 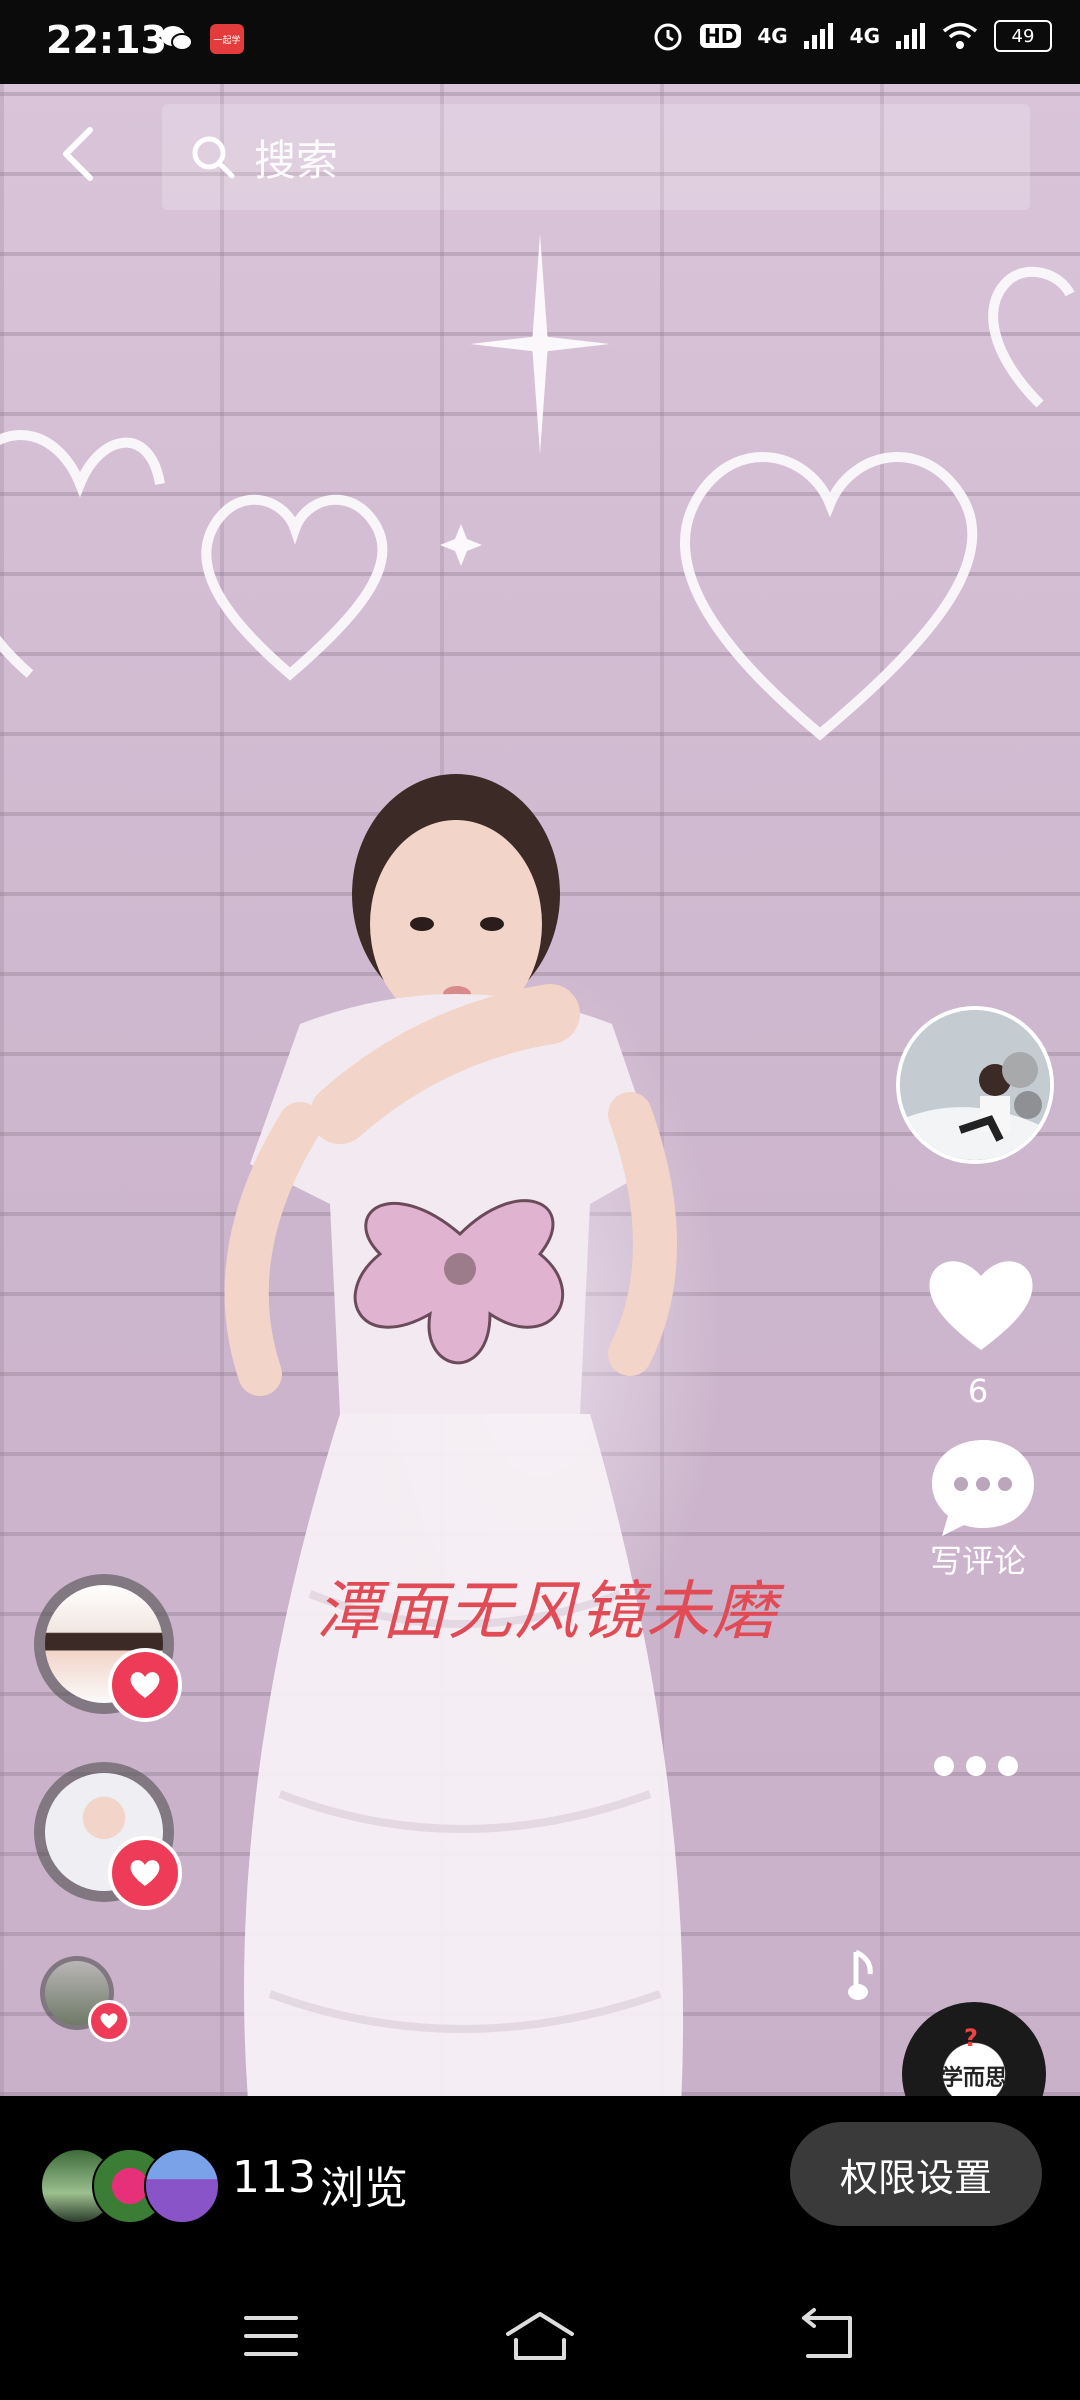 I want to click on wifi-icon, so click(x=960, y=35).